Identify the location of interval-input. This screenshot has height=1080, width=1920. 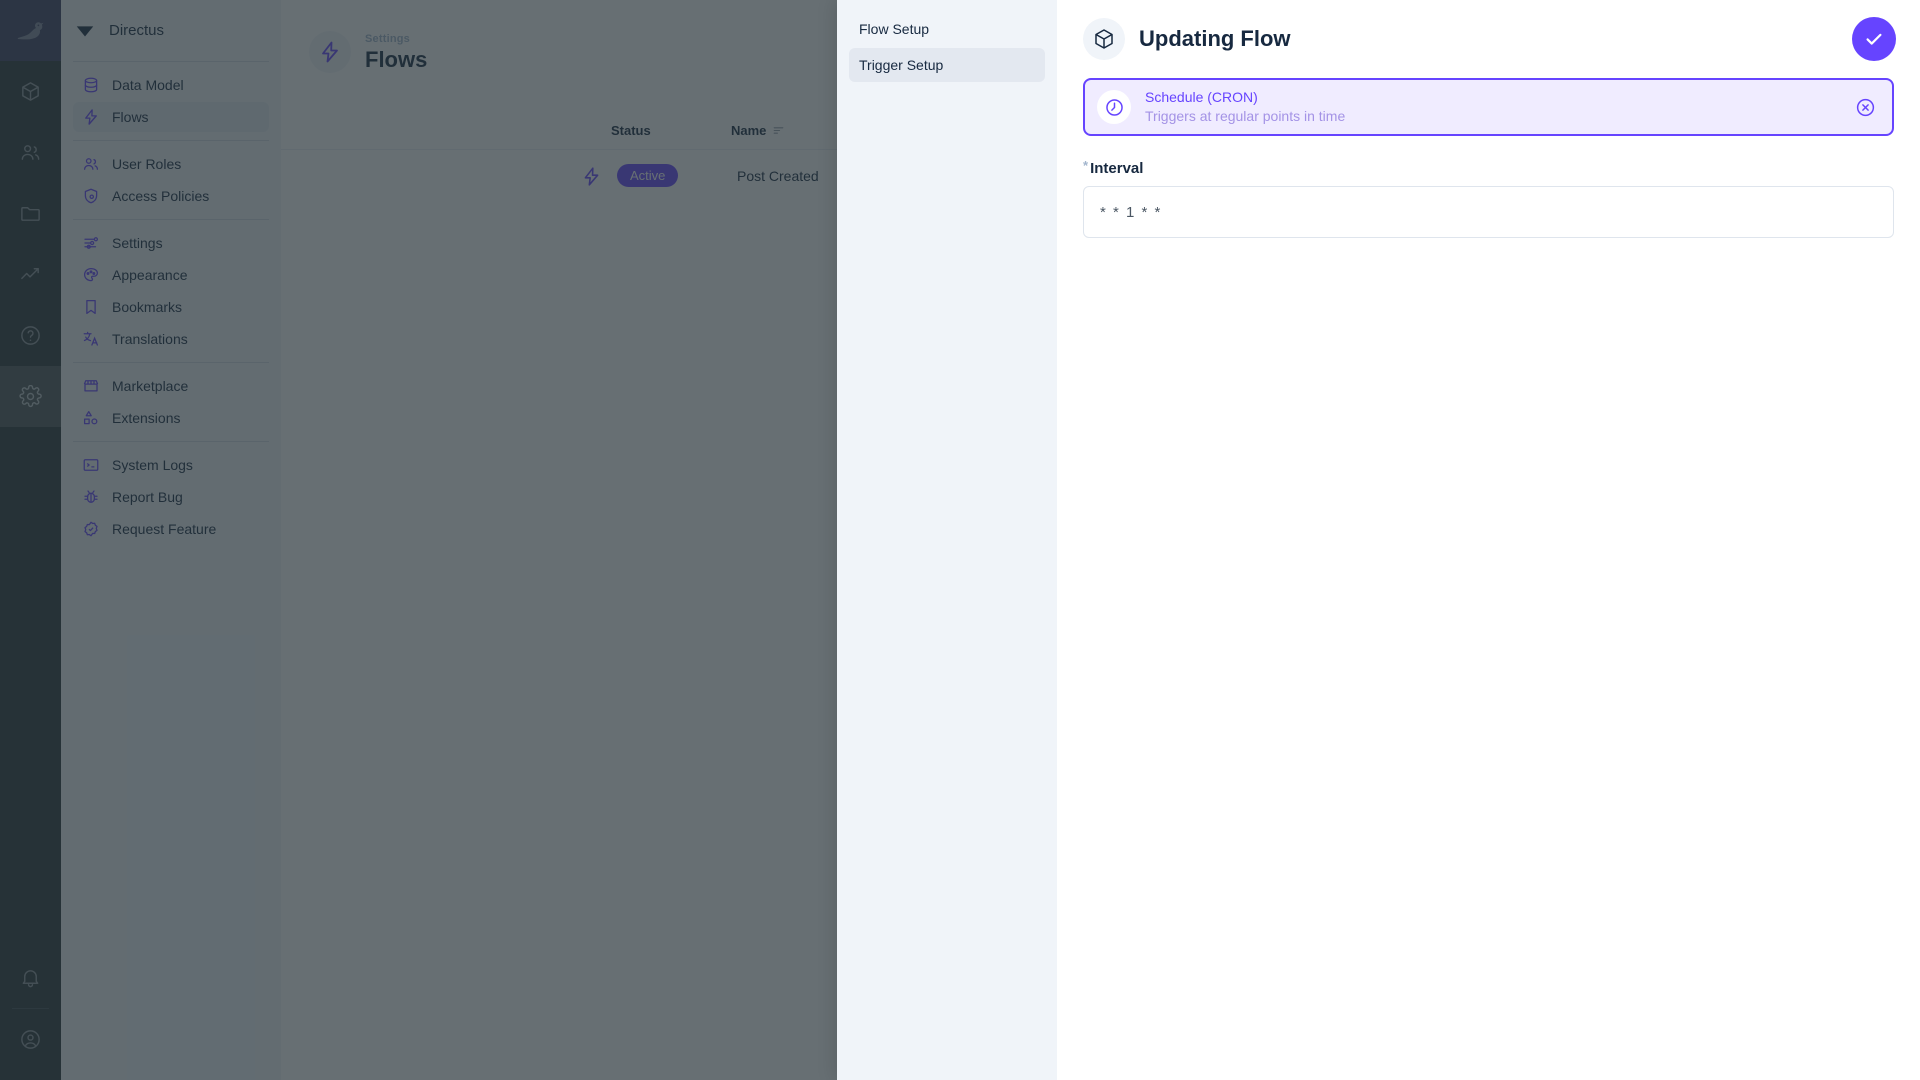
(1488, 212).